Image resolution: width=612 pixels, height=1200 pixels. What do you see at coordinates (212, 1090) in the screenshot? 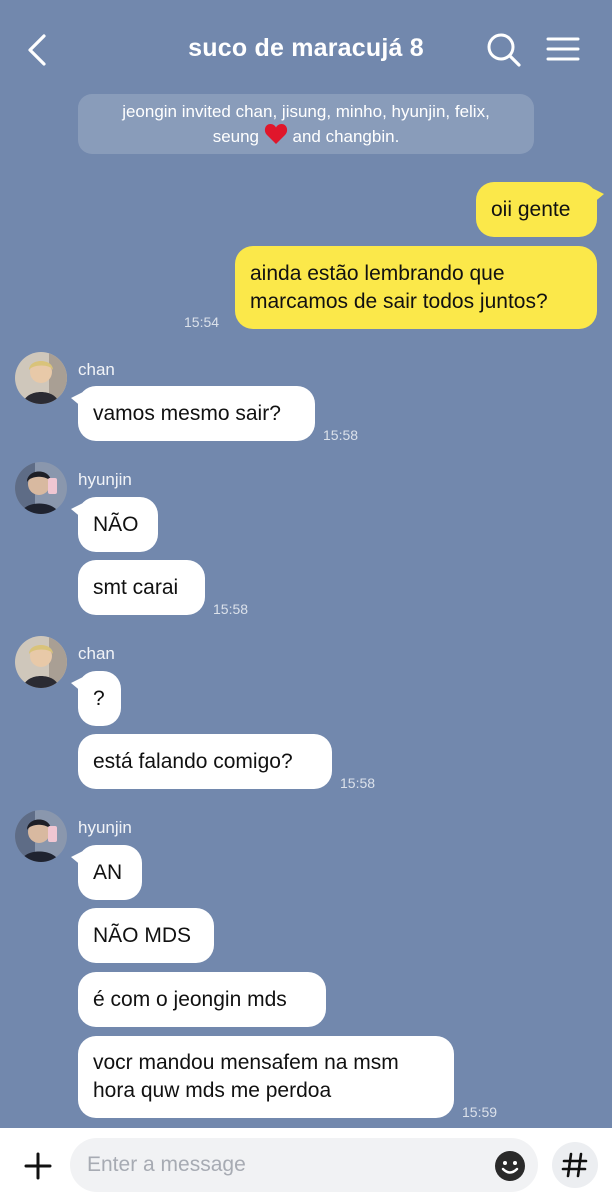
I see `message-text-line-2: hora quw mds me perdoa` at bounding box center [212, 1090].